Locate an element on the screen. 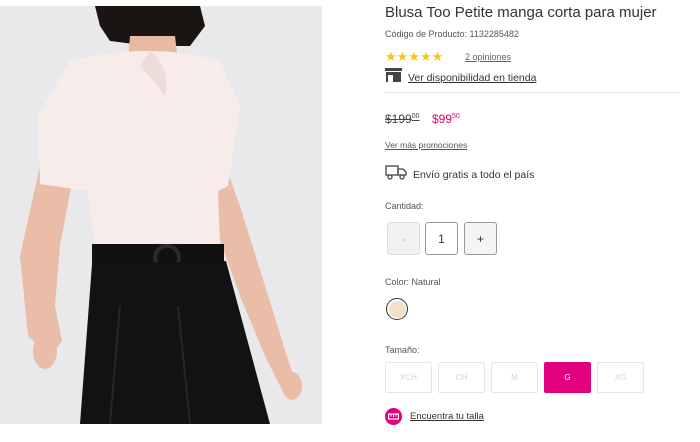 The height and width of the screenshot is (442, 700). quantity-label: Cantidad: is located at coordinates (404, 206).